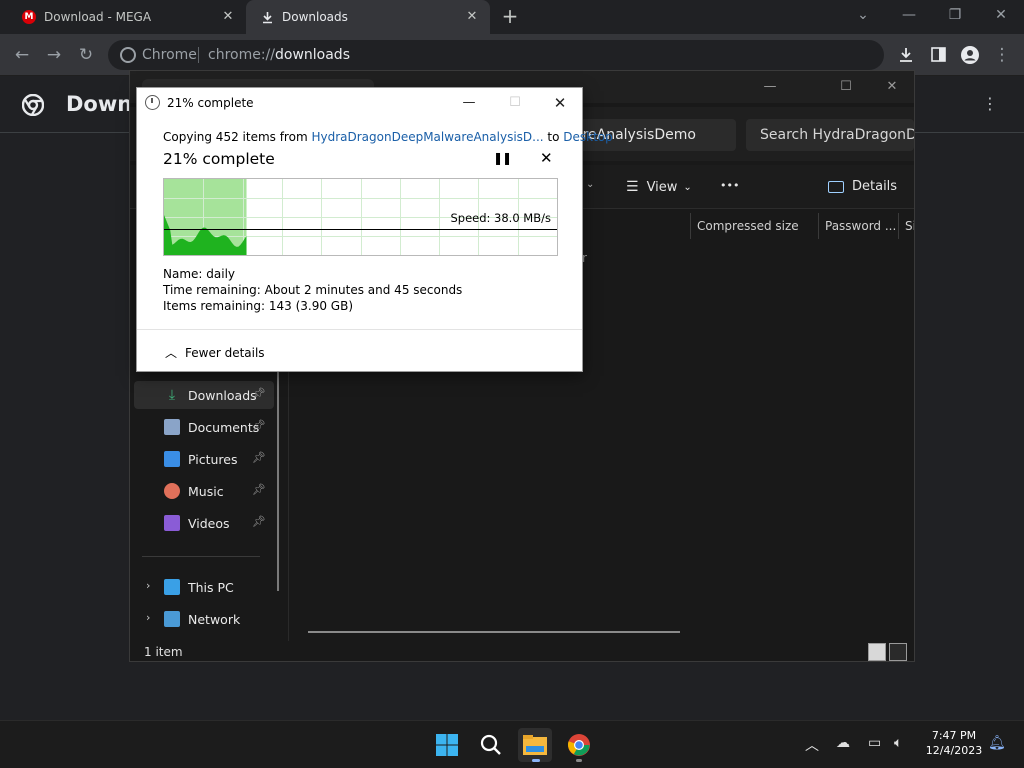 This screenshot has height=768, width=1024. Describe the element at coordinates (898, 652) in the screenshot. I see `tiles-view-button` at that location.